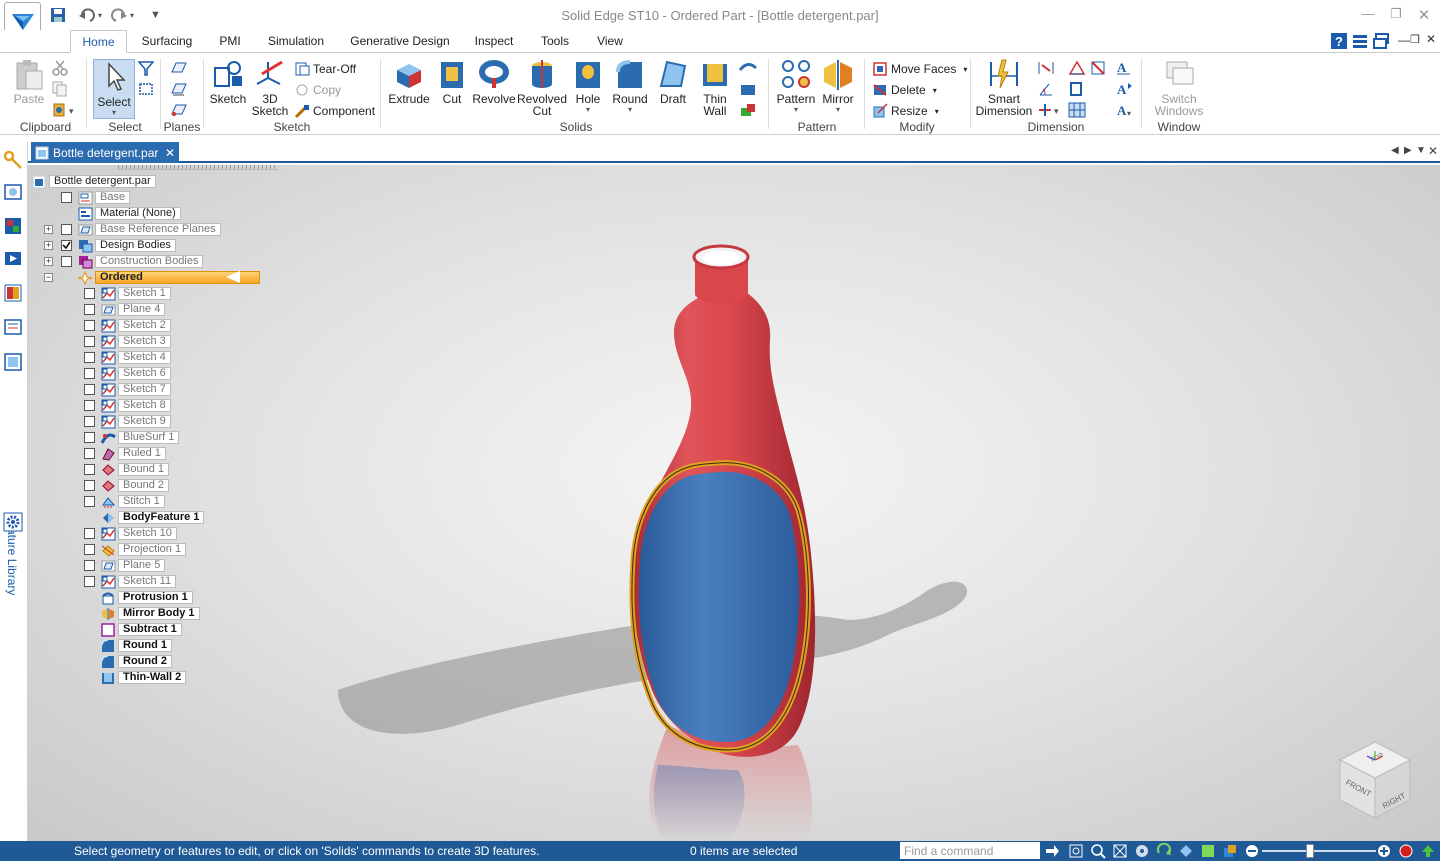 Image resolution: width=1440 pixels, height=861 pixels. I want to click on help-icon: ?, so click(1339, 41).